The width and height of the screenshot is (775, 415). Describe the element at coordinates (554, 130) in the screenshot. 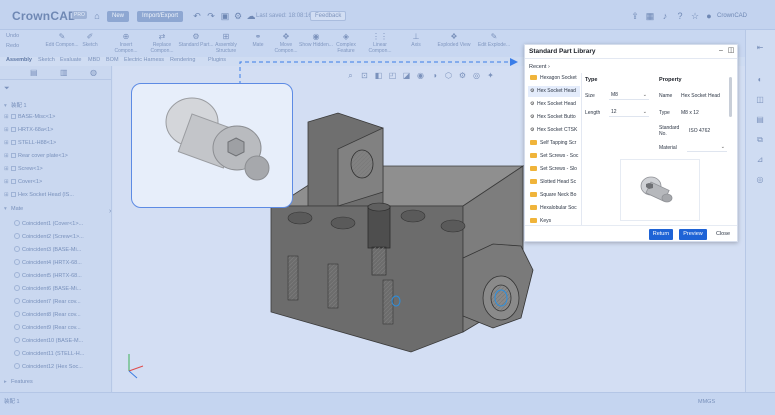

I see `list-item: ⚙ Hex Socket CTSK` at that location.